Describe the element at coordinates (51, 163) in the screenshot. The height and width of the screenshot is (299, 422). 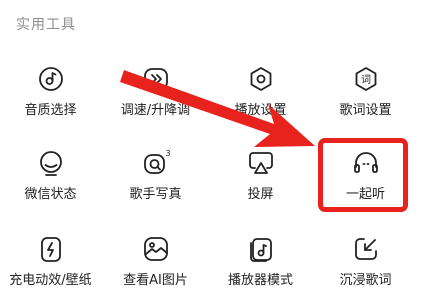
I see `wechat-status-icon` at that location.